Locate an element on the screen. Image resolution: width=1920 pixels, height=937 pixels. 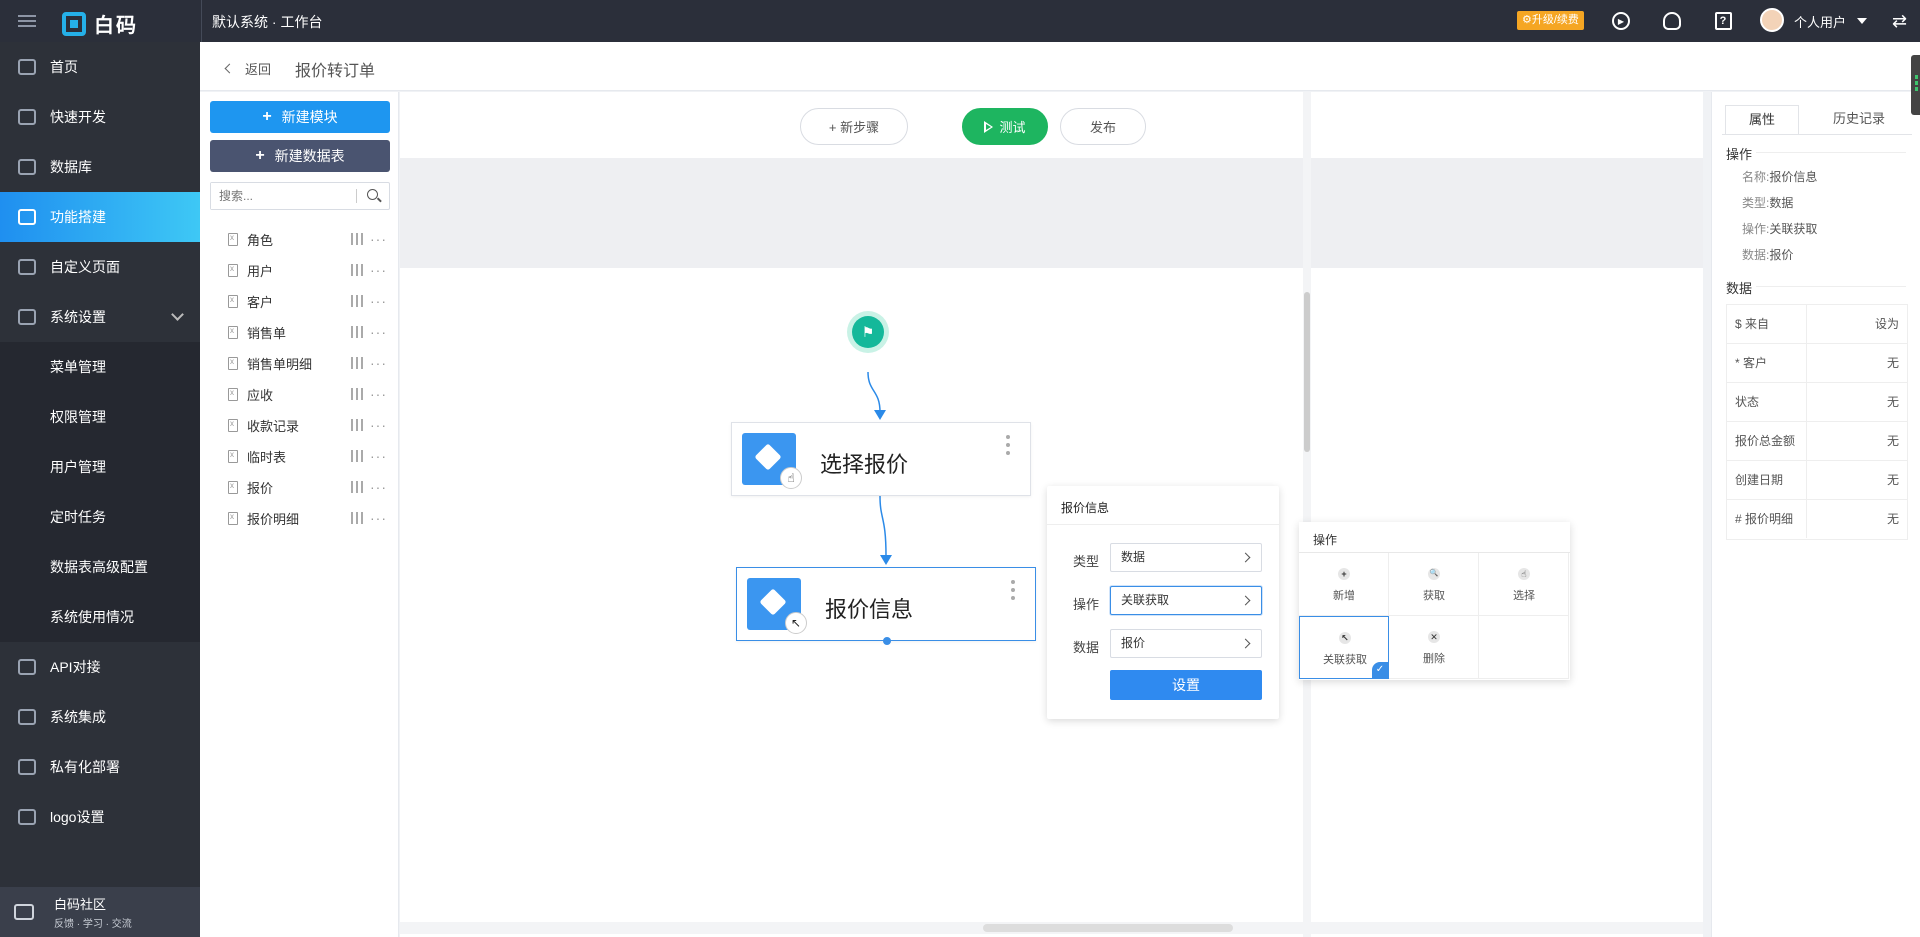
data-select: 报价 is located at coordinates (1186, 643).